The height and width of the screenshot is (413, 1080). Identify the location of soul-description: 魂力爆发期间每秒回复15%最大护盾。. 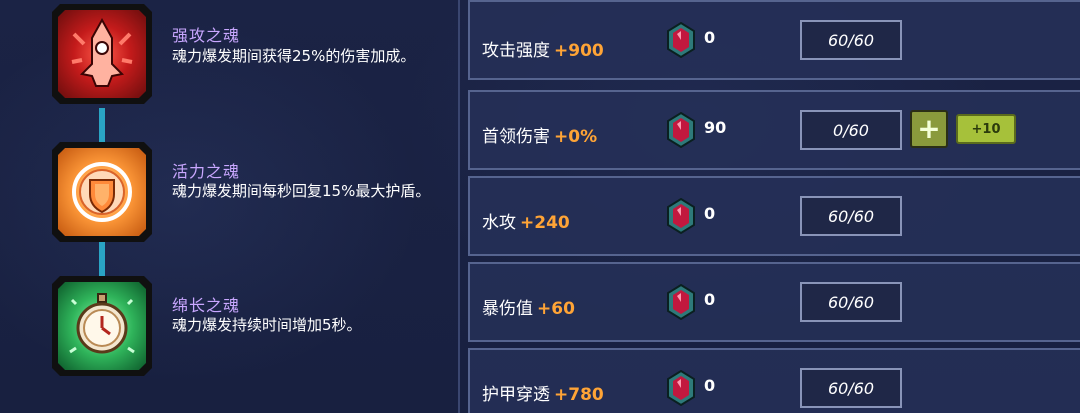
(301, 191).